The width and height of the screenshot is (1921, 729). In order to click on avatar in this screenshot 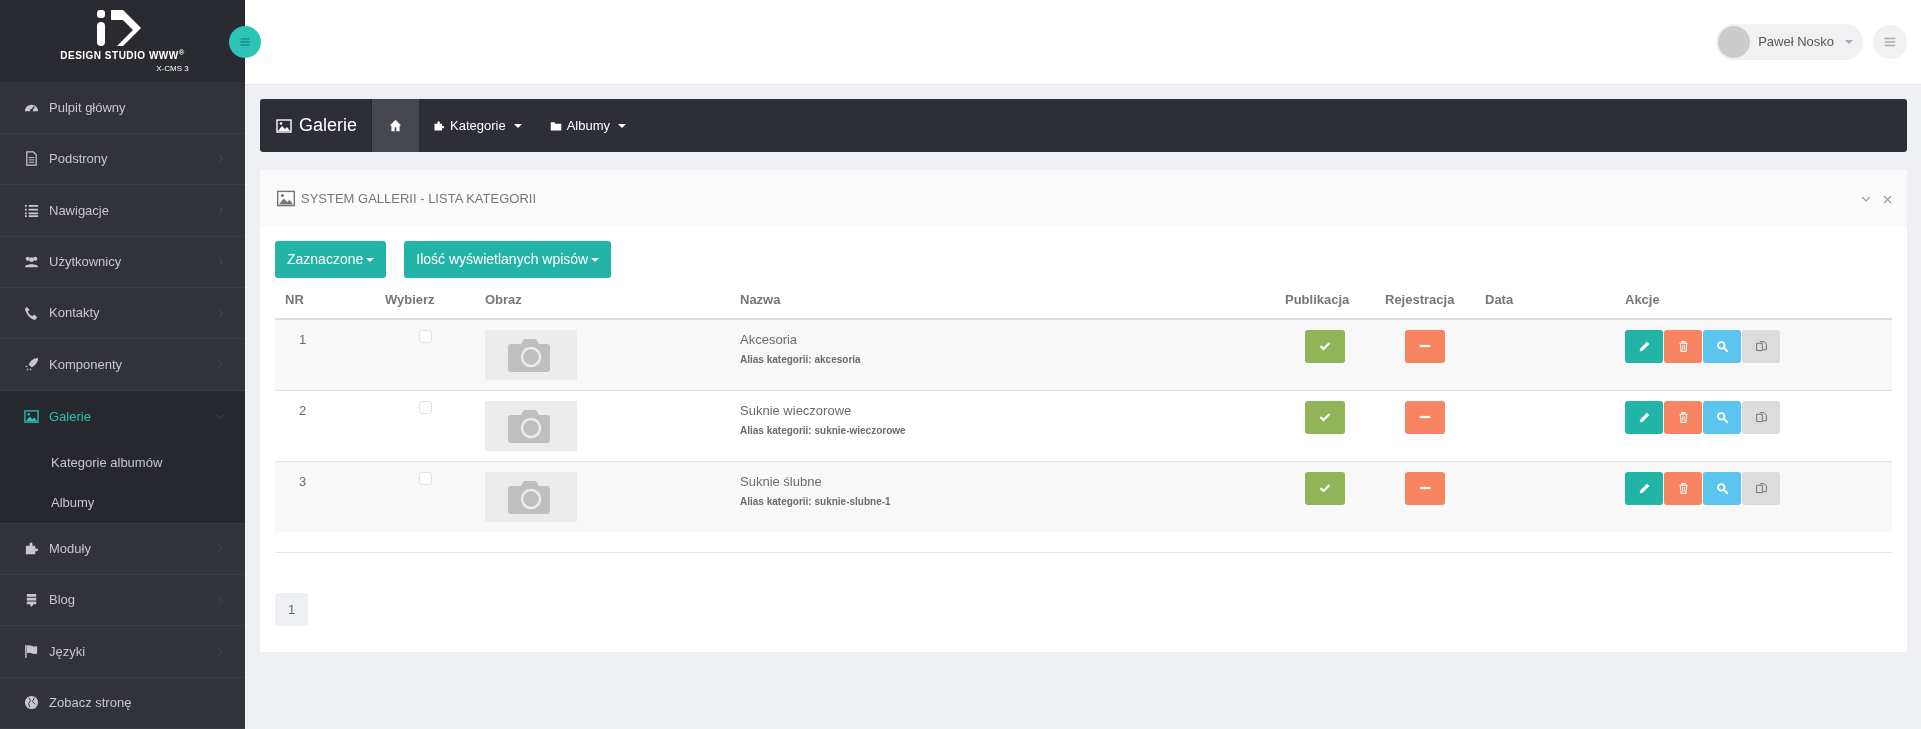, I will do `click(1734, 42)`.